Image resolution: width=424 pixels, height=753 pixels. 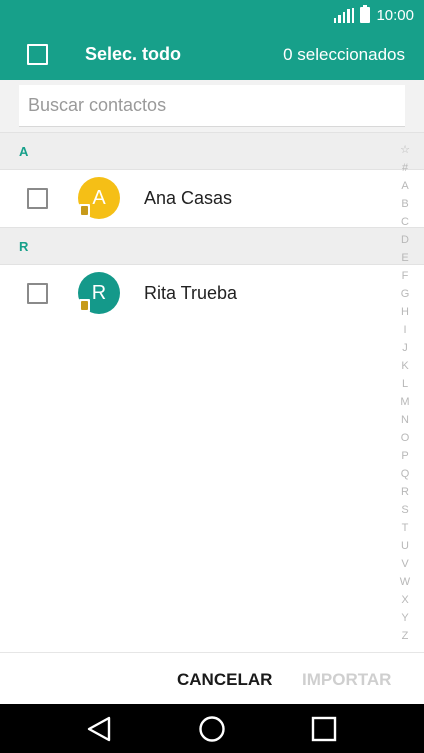 I want to click on status-time: 10:00, so click(x=395, y=15).